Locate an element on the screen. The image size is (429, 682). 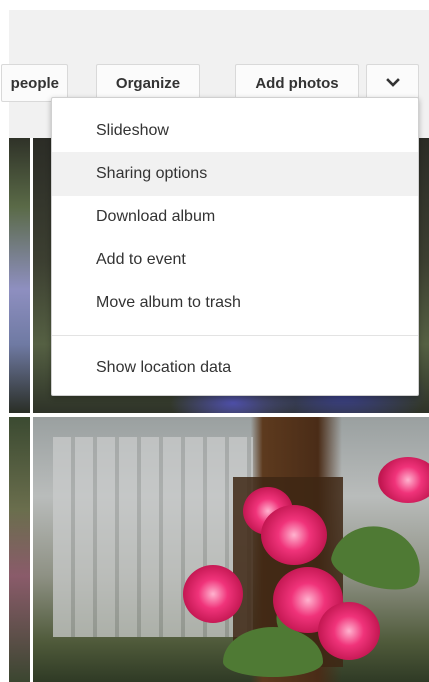
menu-item-slideshow: Slideshow is located at coordinates (235, 131).